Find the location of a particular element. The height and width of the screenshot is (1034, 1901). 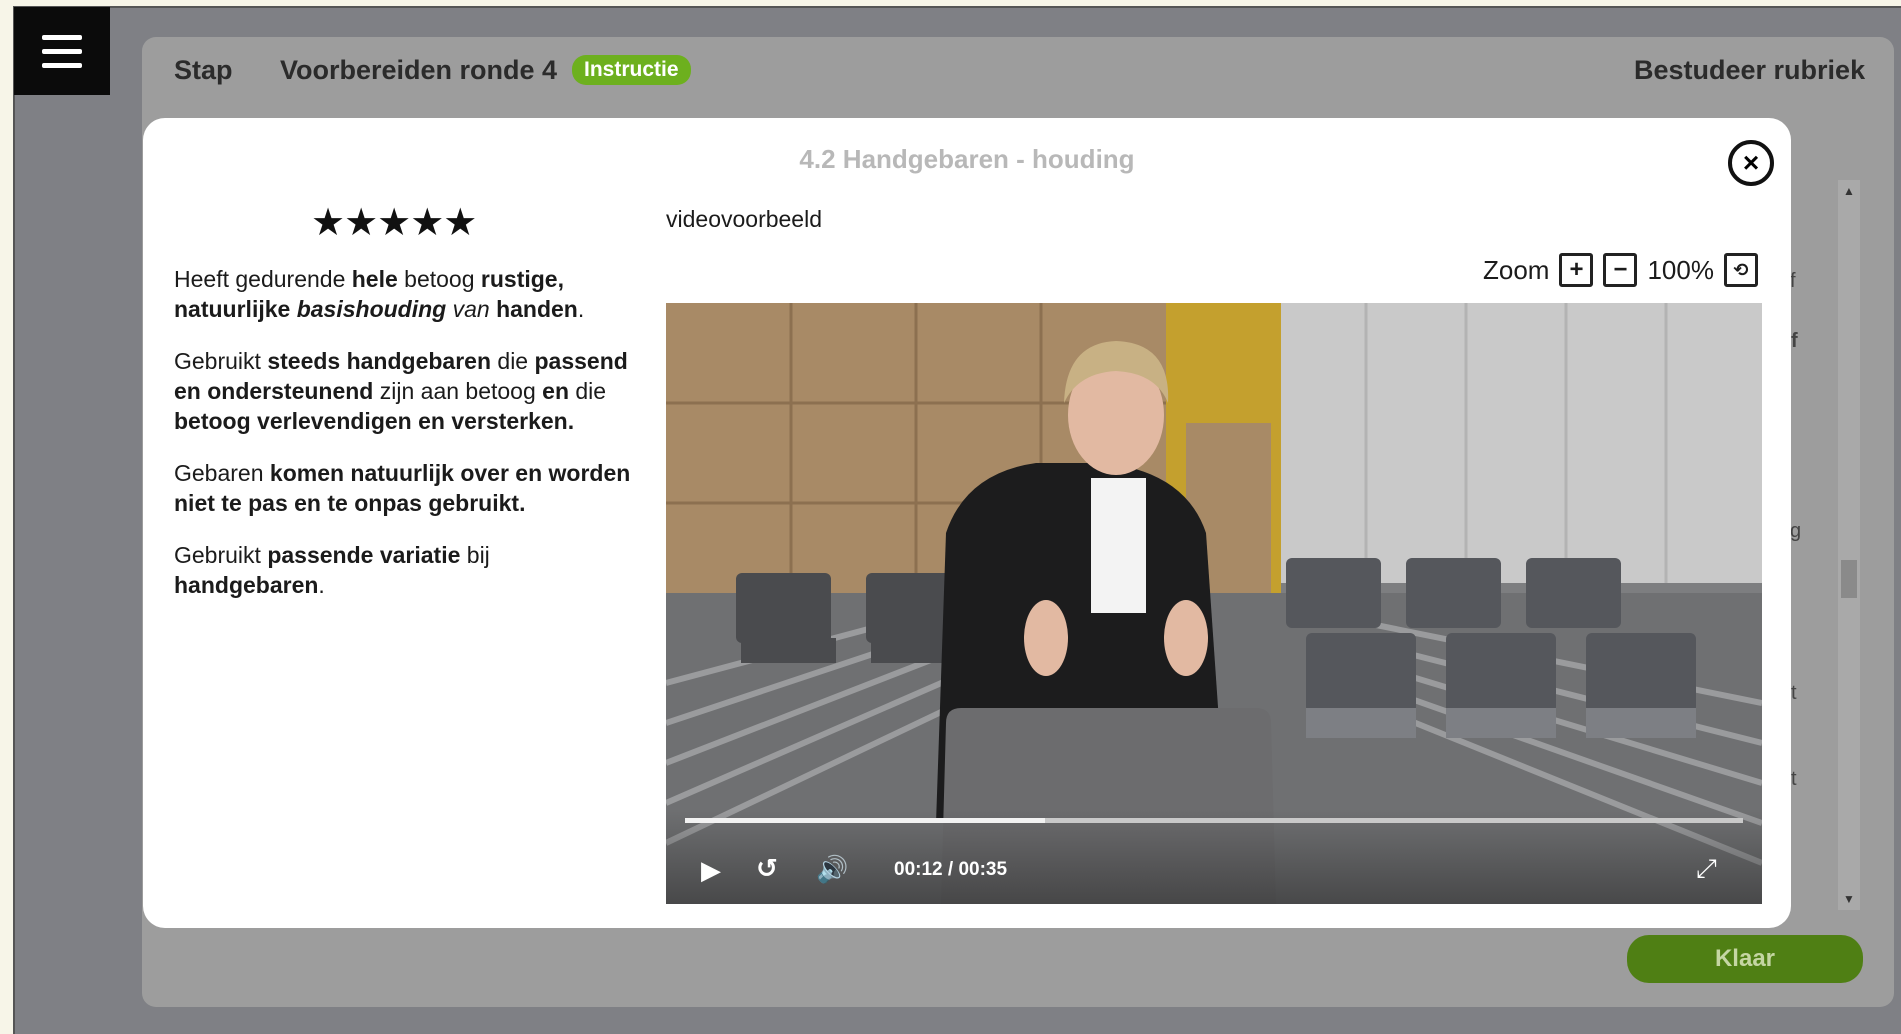

zoom-out-icon: − is located at coordinates (1620, 270).